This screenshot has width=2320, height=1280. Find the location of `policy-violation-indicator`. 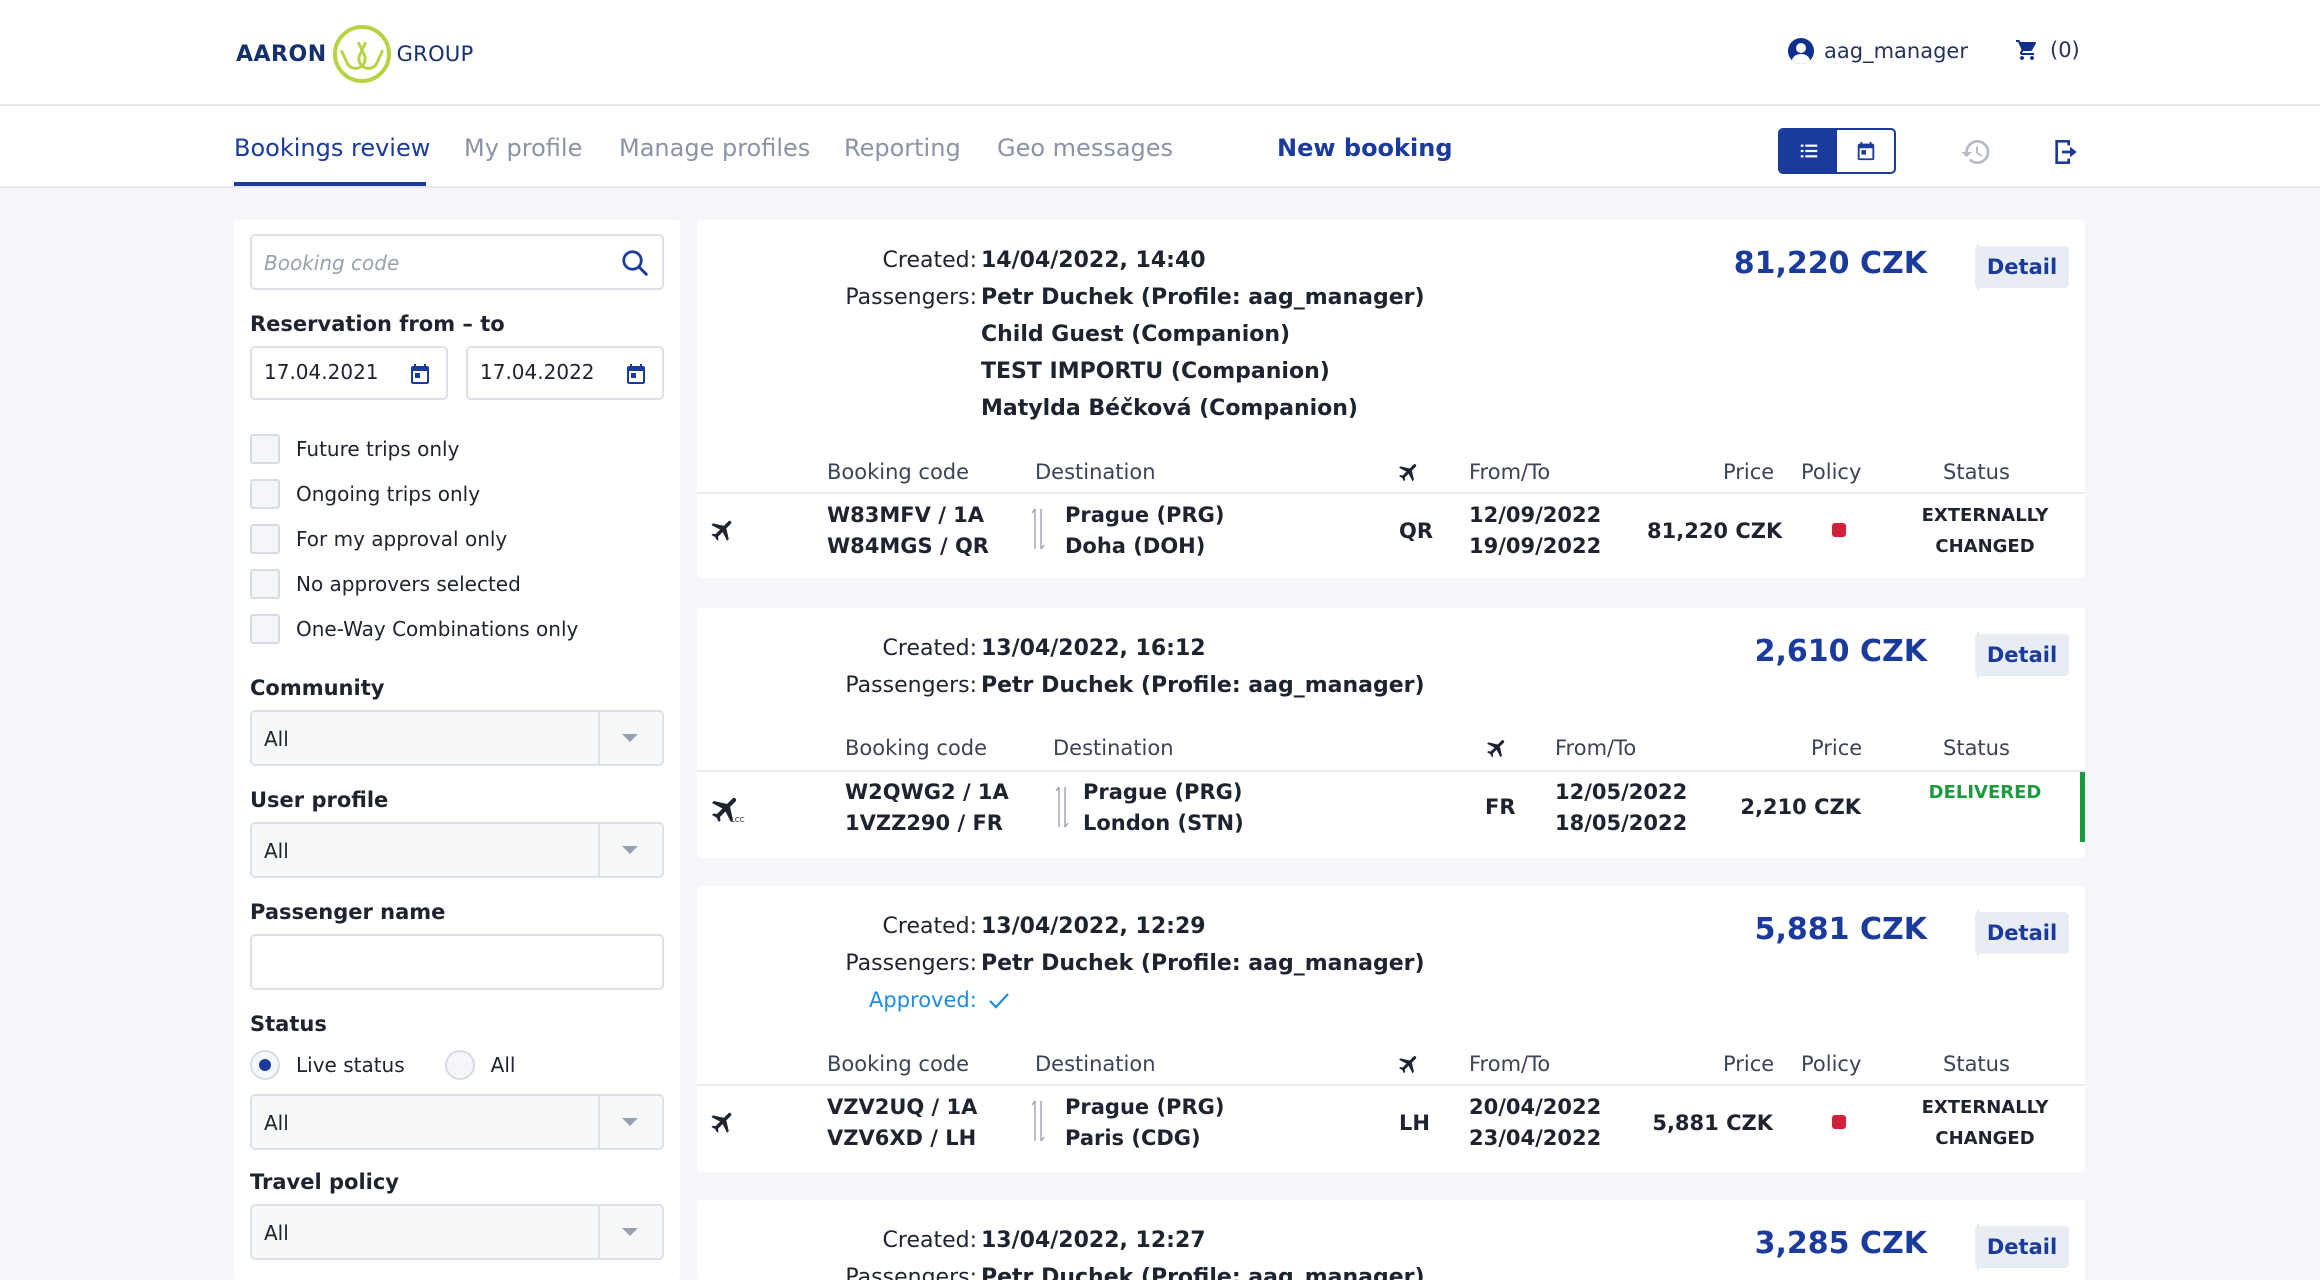

policy-violation-indicator is located at coordinates (1839, 1122).